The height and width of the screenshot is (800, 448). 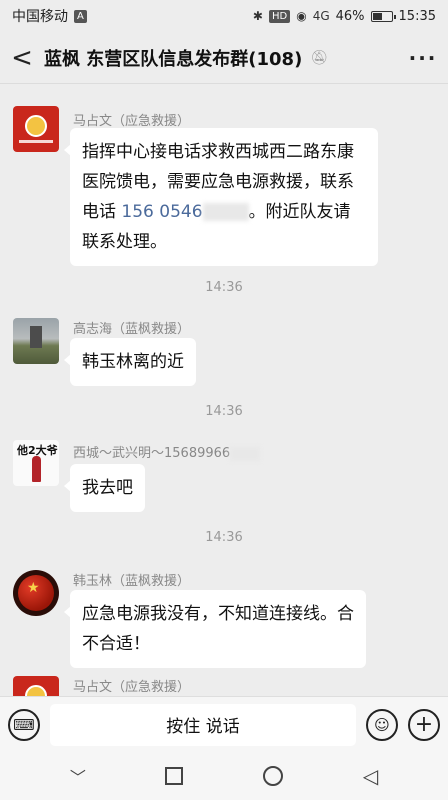 I want to click on hold-to-talk-button: 按住 说话, so click(x=203, y=724).